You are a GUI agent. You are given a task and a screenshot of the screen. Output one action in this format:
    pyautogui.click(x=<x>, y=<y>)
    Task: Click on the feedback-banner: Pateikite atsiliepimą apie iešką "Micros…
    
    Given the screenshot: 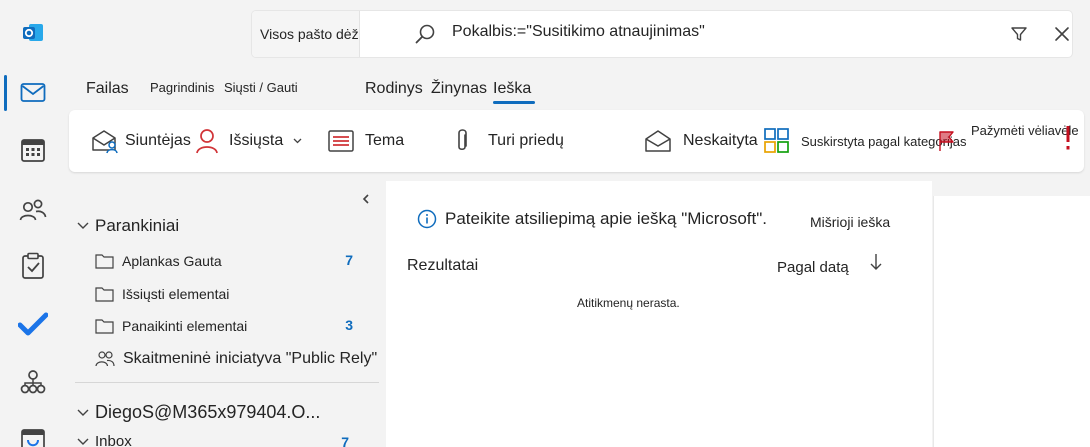 What is the action you would take?
    pyautogui.click(x=592, y=219)
    